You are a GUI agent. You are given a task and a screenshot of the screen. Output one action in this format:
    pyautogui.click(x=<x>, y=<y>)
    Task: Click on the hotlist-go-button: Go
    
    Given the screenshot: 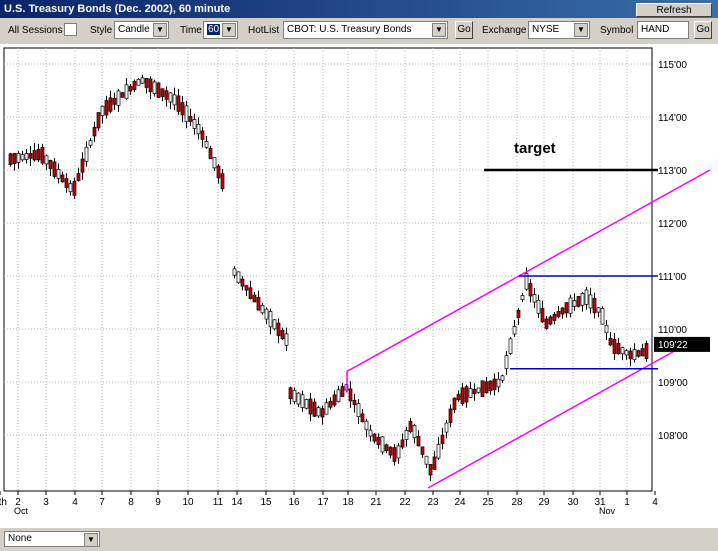 What is the action you would take?
    pyautogui.click(x=464, y=30)
    